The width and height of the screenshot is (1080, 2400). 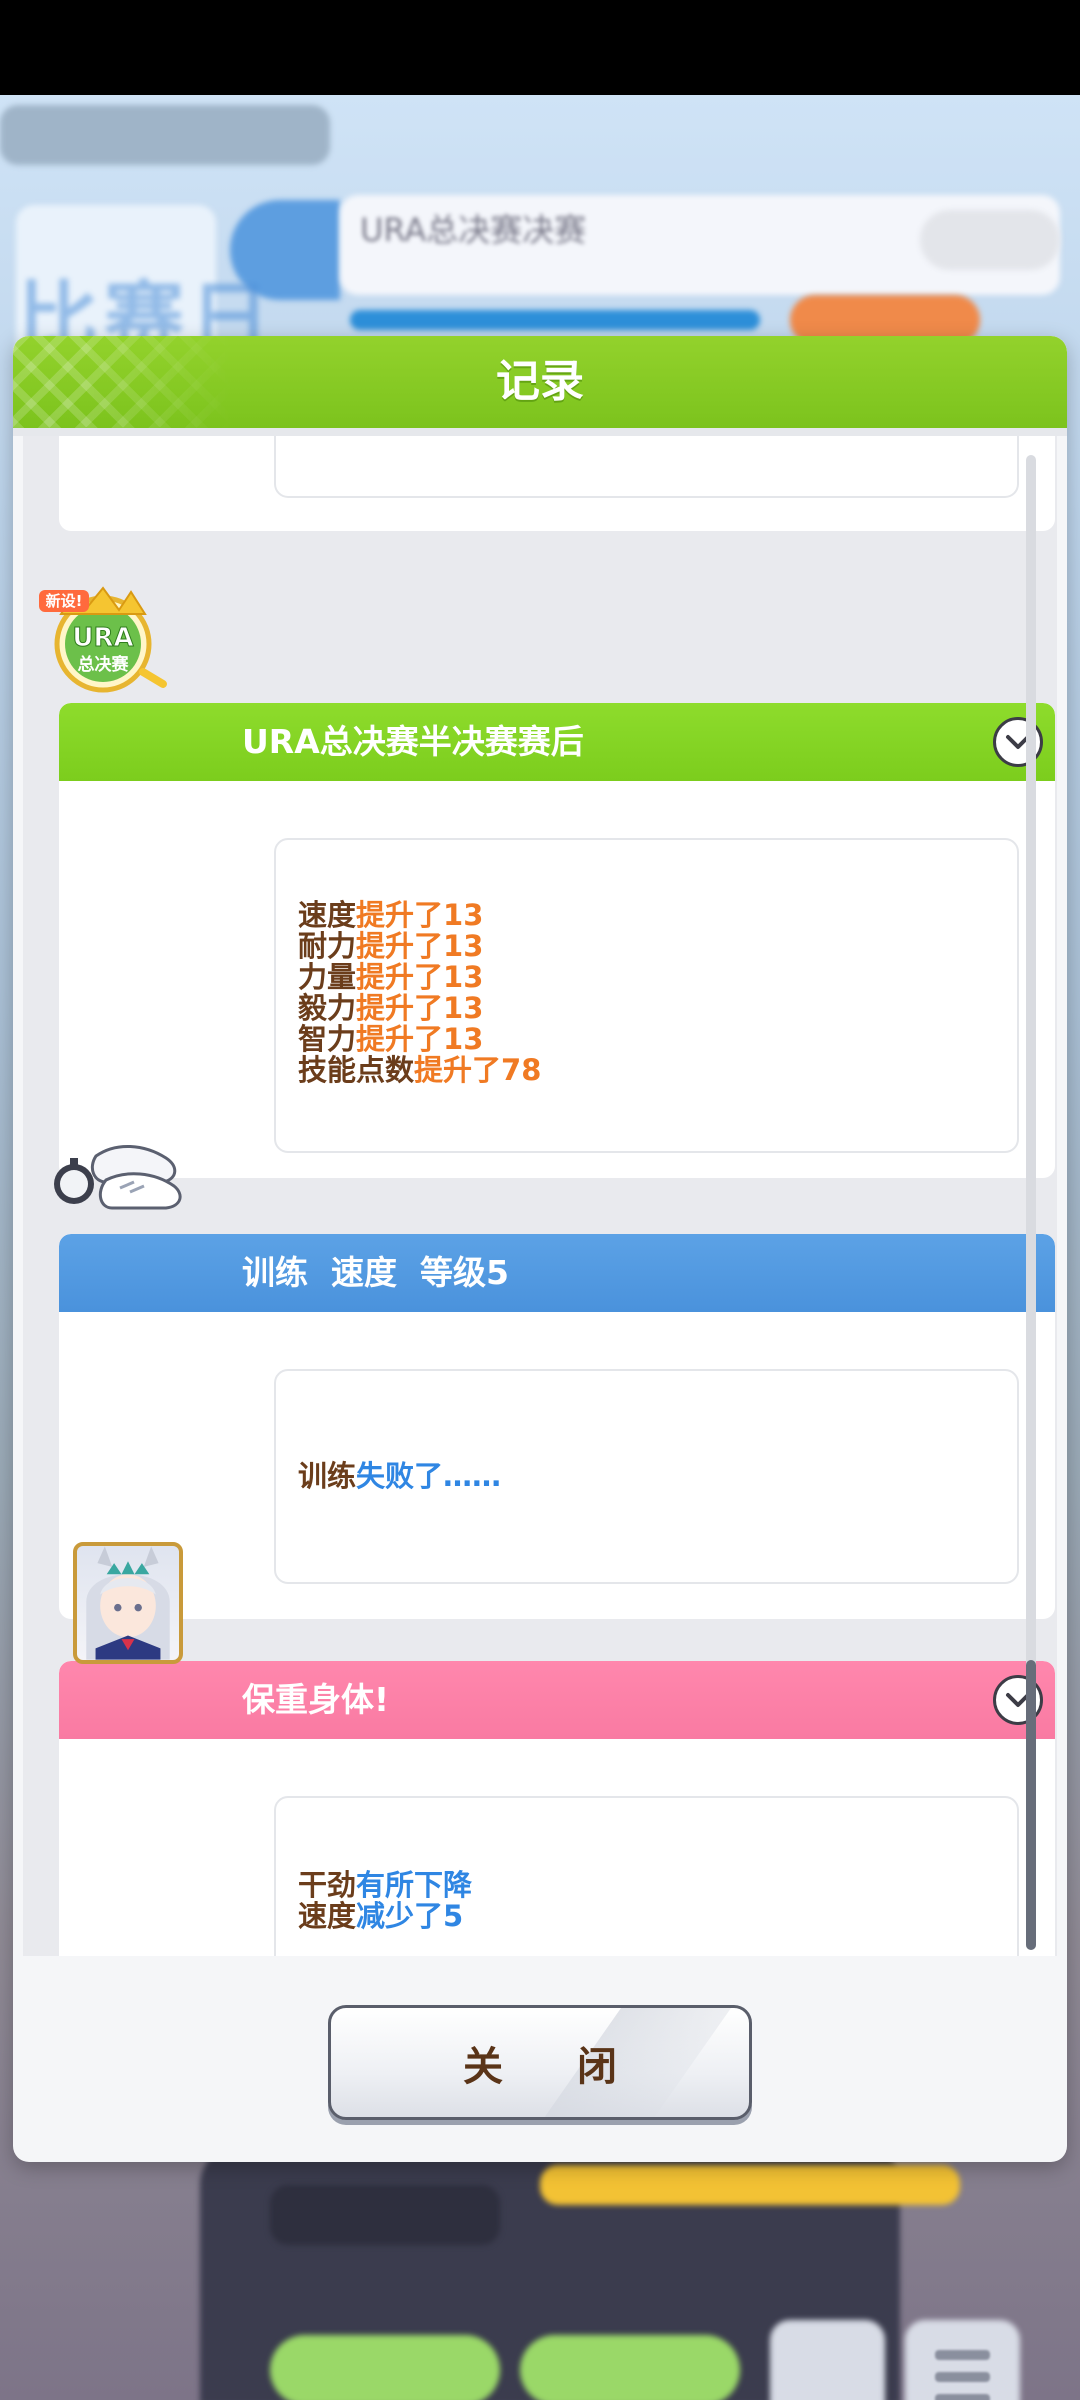 I want to click on stat-line: 速度提升了13, so click(x=391, y=915).